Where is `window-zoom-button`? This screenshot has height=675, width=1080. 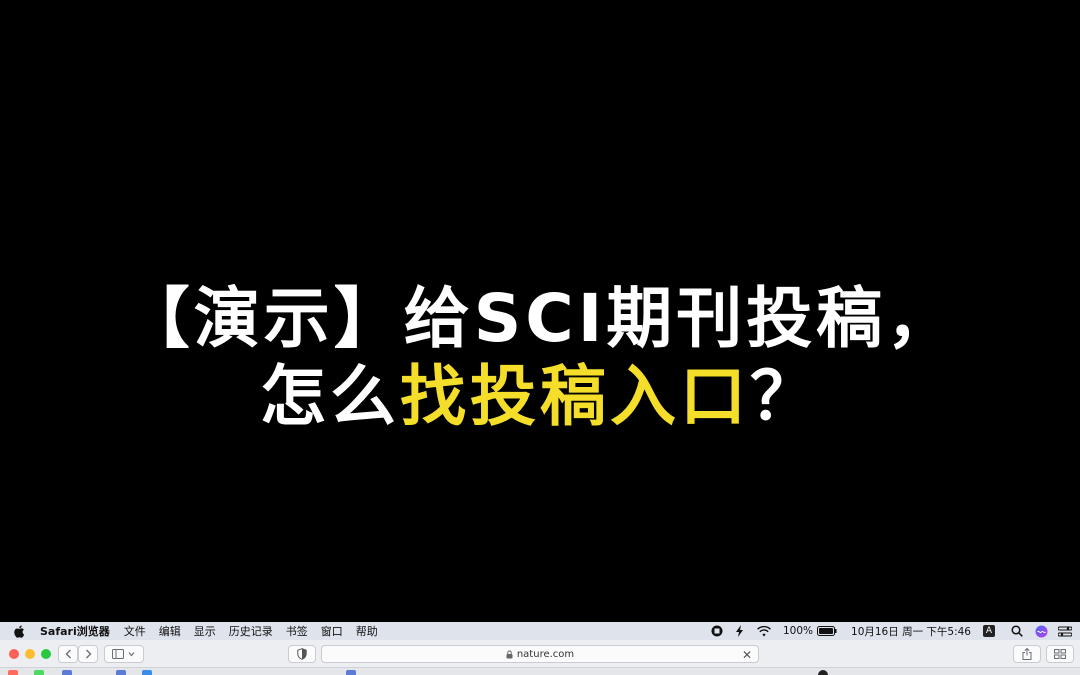
window-zoom-button is located at coordinates (46, 654).